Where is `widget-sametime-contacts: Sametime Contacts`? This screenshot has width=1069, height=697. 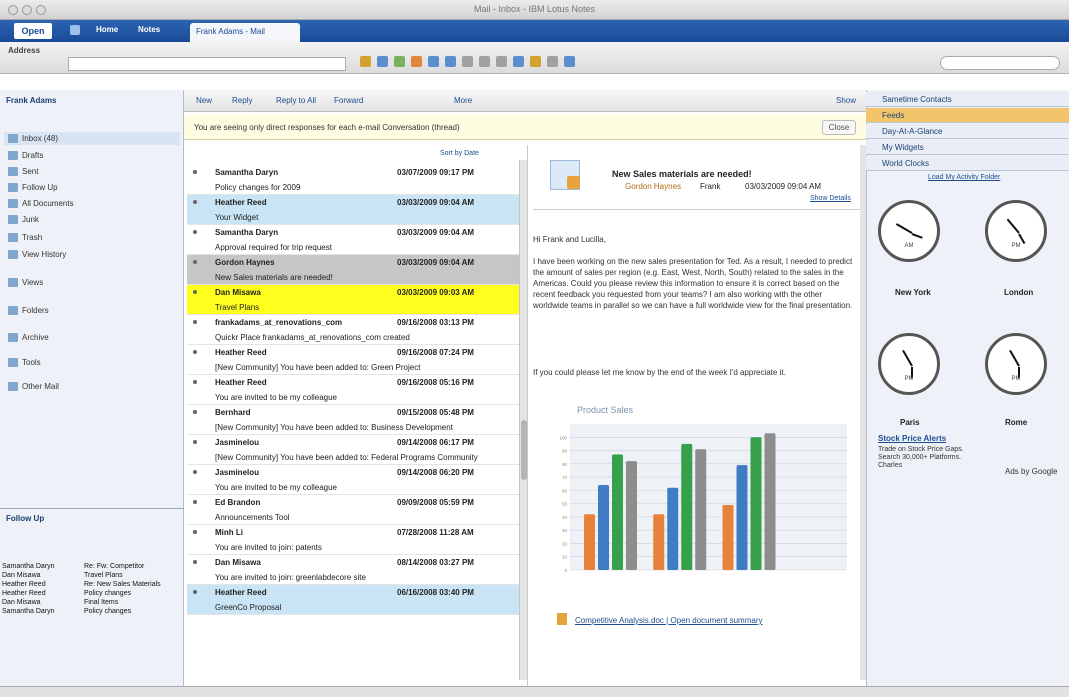
widget-sametime-contacts: Sametime Contacts is located at coordinates (967, 99).